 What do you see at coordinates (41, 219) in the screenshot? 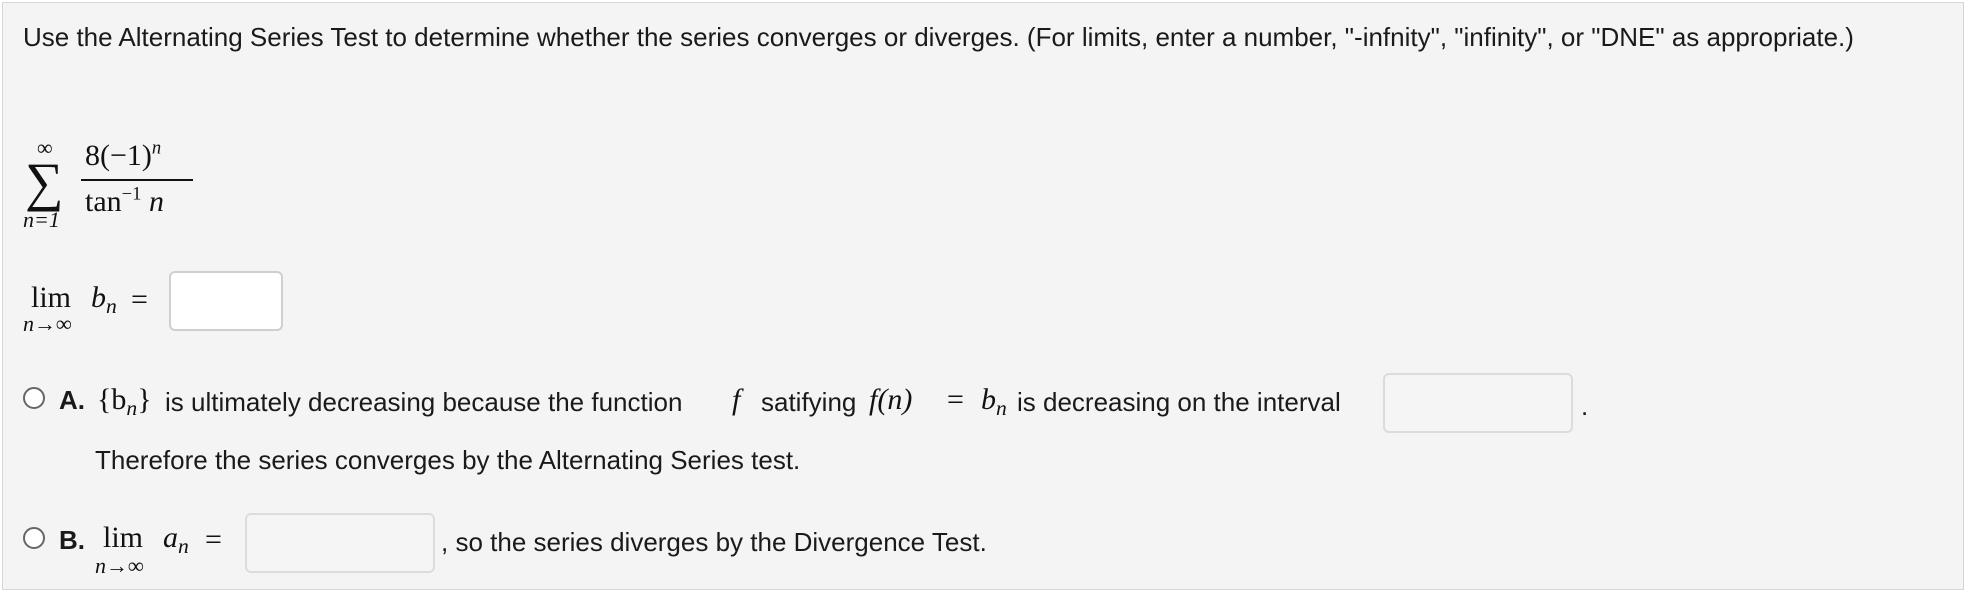
I see `sum-lower-limit: n=1` at bounding box center [41, 219].